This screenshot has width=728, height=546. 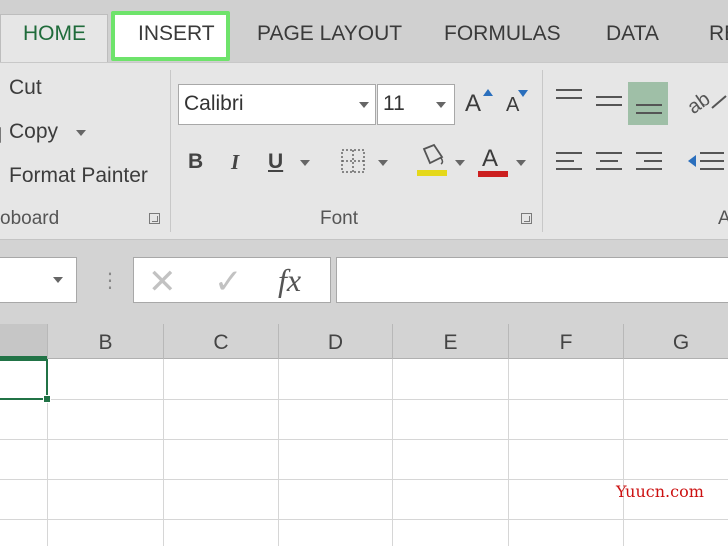 What do you see at coordinates (23, 341) in the screenshot?
I see `column-header-a` at bounding box center [23, 341].